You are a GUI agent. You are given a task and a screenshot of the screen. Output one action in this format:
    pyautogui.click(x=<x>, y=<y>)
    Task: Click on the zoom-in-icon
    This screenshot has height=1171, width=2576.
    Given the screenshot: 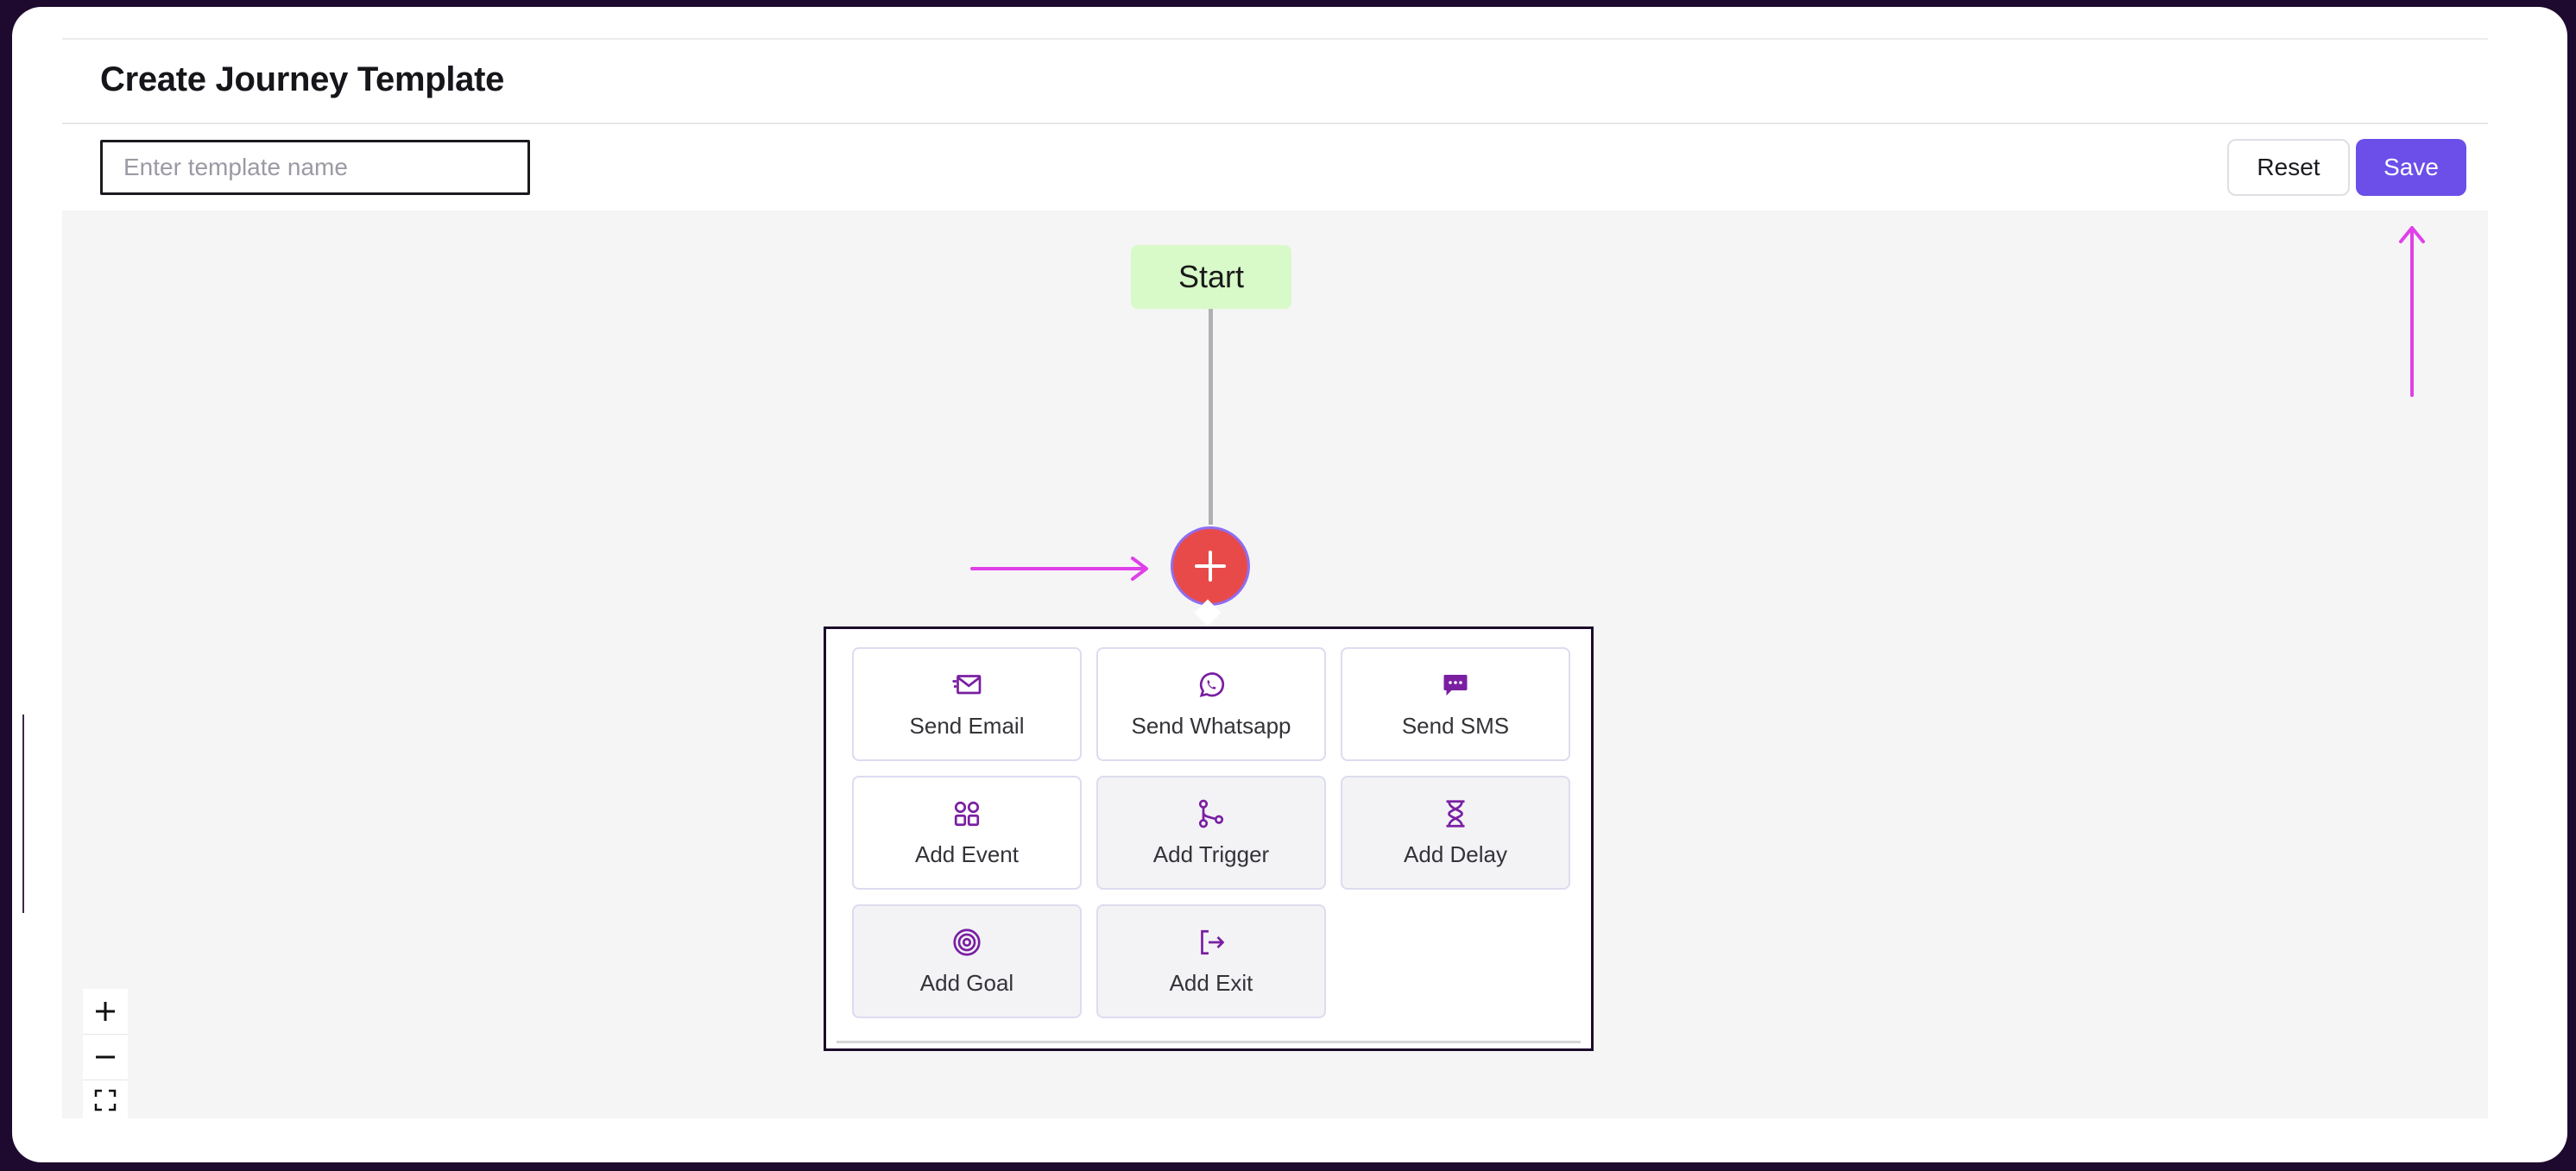 What is the action you would take?
    pyautogui.click(x=105, y=1011)
    